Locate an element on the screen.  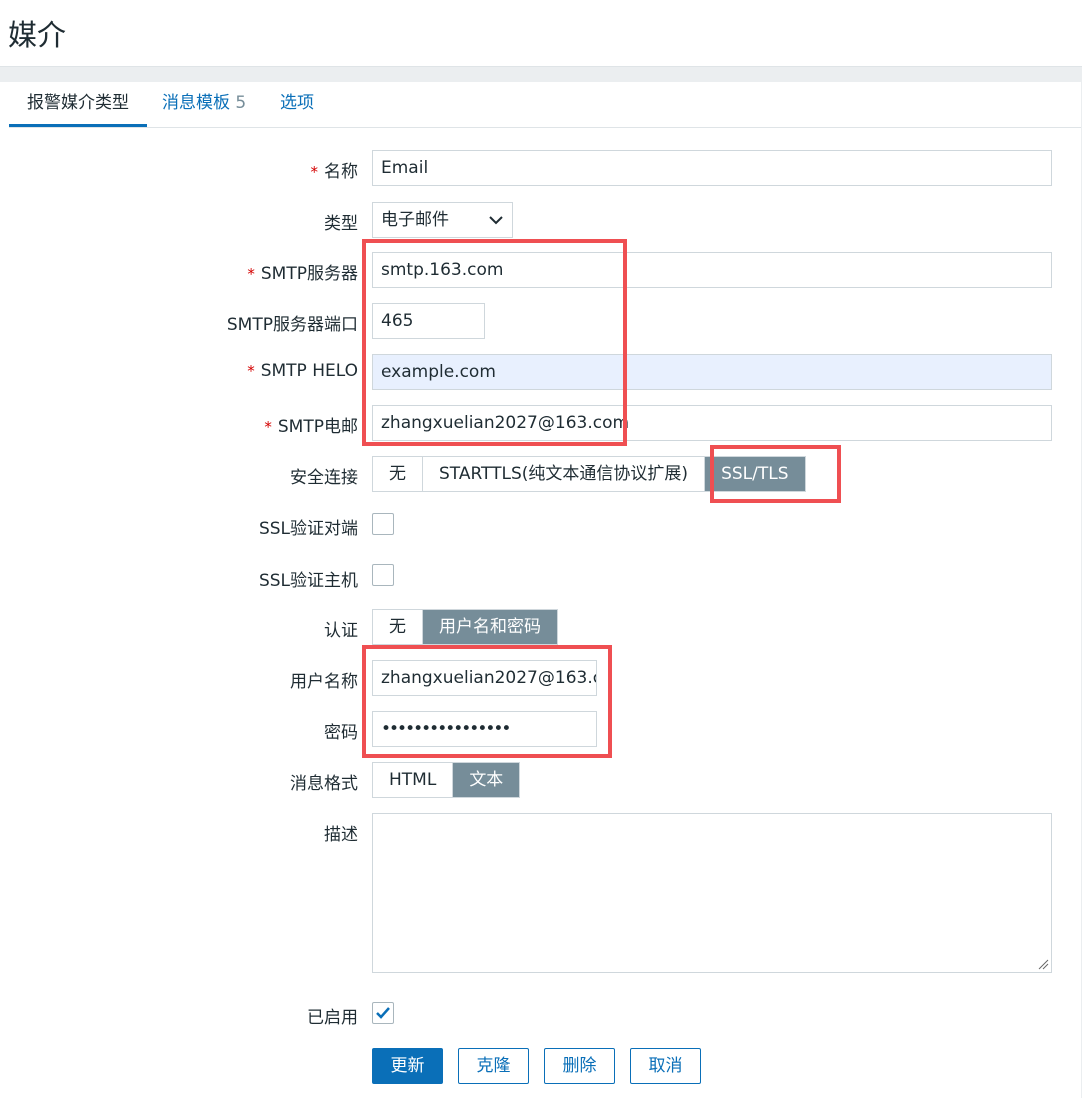
password-input: •••••••••••••••• is located at coordinates (484, 729).